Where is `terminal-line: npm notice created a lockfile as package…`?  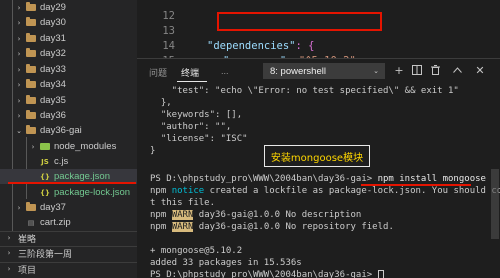
terminal-line: npm notice created a lockfile as package… is located at coordinates (325, 191).